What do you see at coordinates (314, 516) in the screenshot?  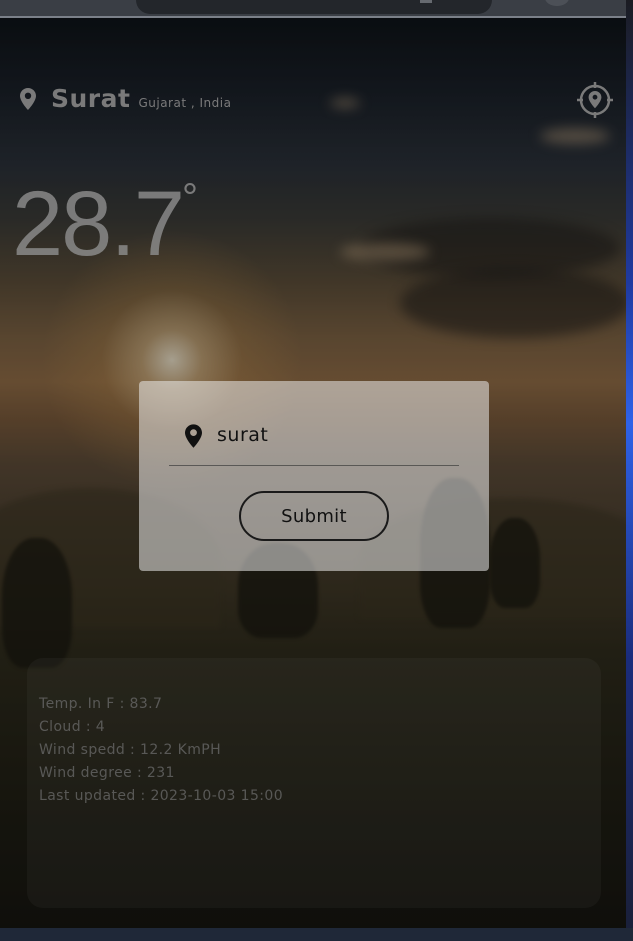 I see `submit-button: Submit` at bounding box center [314, 516].